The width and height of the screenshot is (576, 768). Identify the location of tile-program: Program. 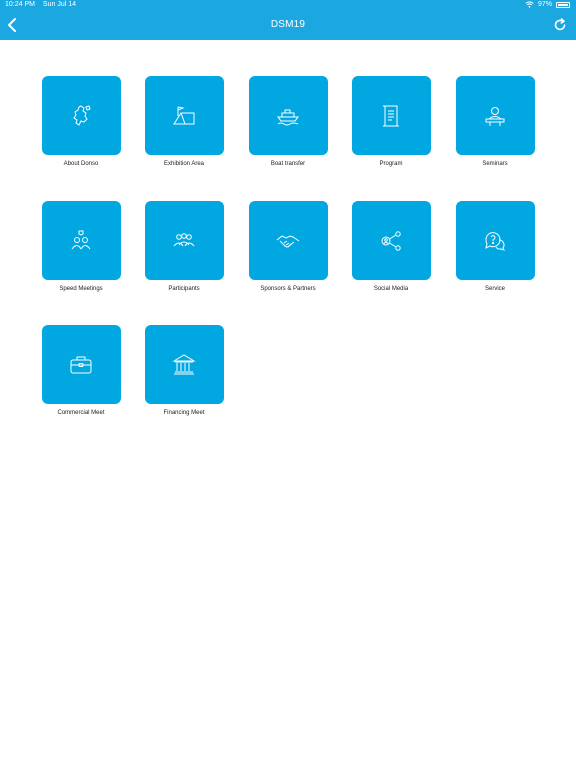
(391, 121).